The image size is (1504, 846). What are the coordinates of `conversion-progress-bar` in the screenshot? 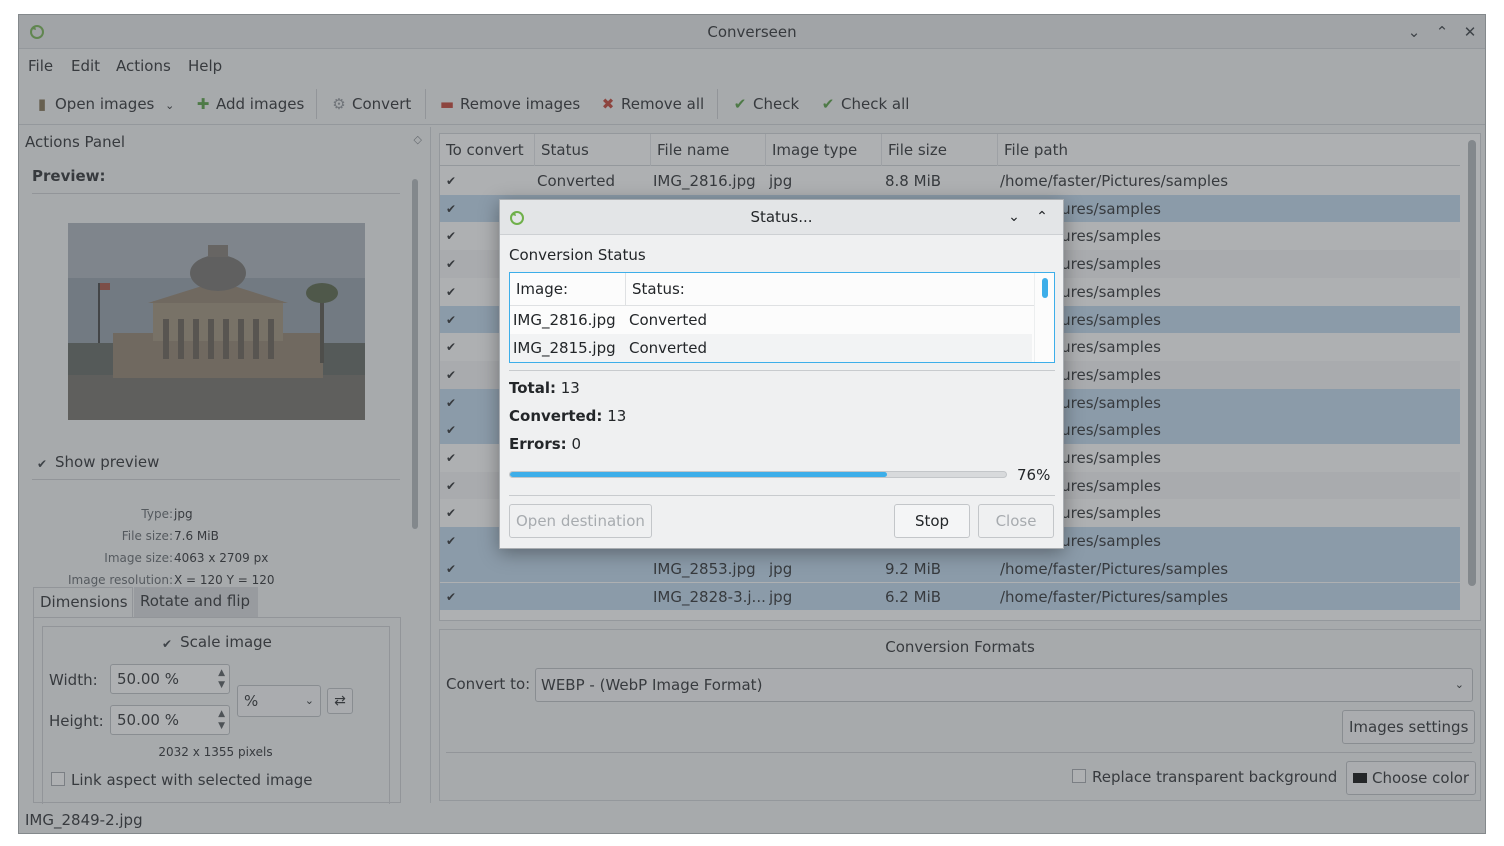 It's located at (758, 474).